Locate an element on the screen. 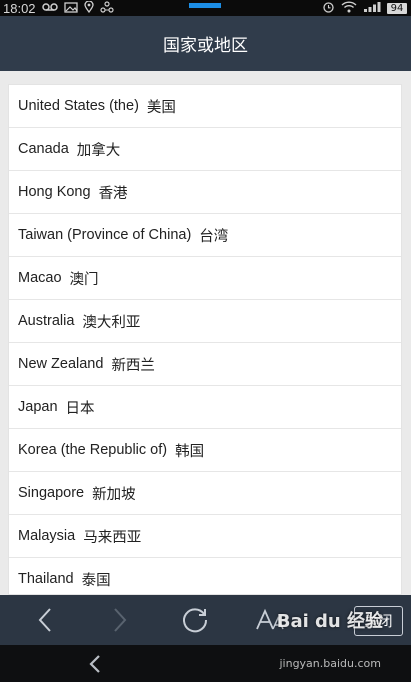 Image resolution: width=411 pixels, height=682 pixels. country-name-en: Hong Kong is located at coordinates (54, 192).